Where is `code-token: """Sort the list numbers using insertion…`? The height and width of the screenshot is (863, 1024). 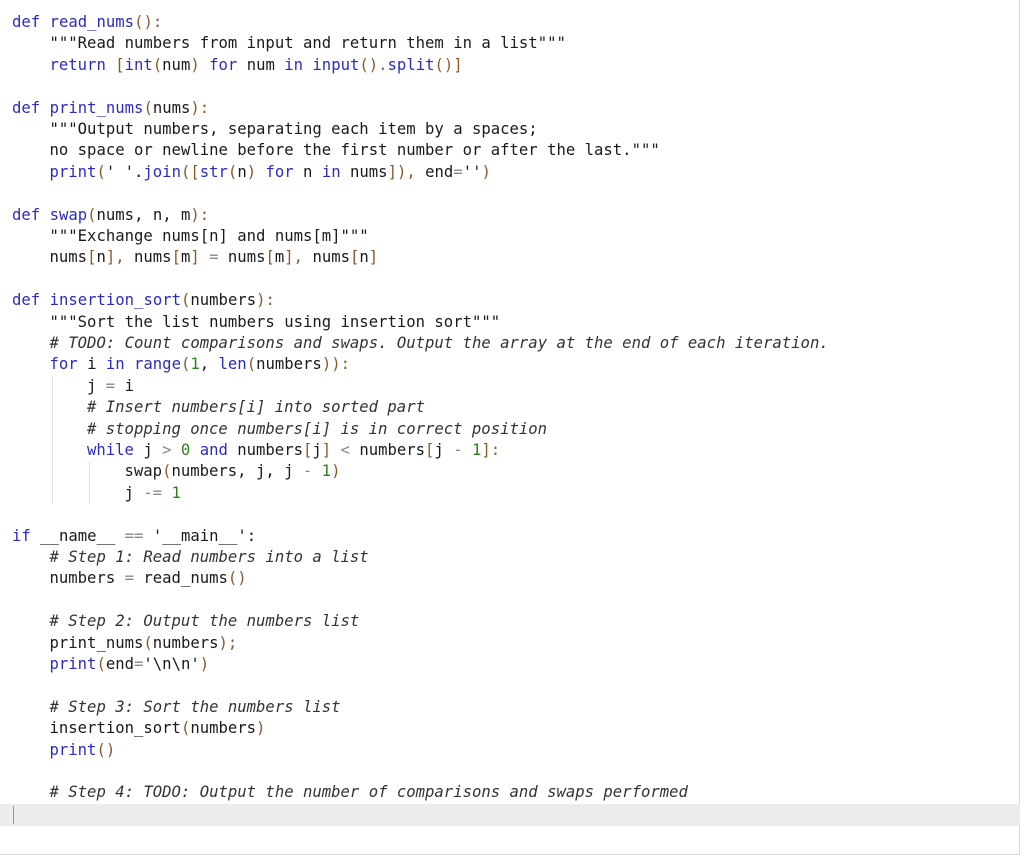
code-token: """Sort the list numbers using insertion… is located at coordinates (275, 321).